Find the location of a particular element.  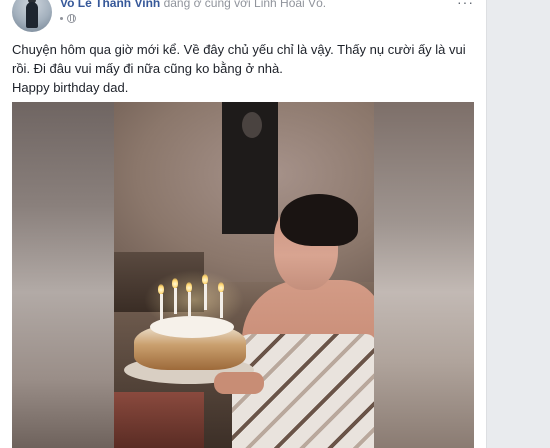

hands is located at coordinates (239, 383).